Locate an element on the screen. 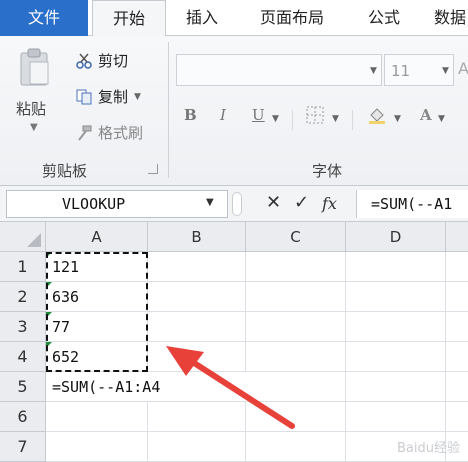 Image resolution: width=468 pixels, height=462 pixels. tab-file: 文件 is located at coordinates (44, 18).